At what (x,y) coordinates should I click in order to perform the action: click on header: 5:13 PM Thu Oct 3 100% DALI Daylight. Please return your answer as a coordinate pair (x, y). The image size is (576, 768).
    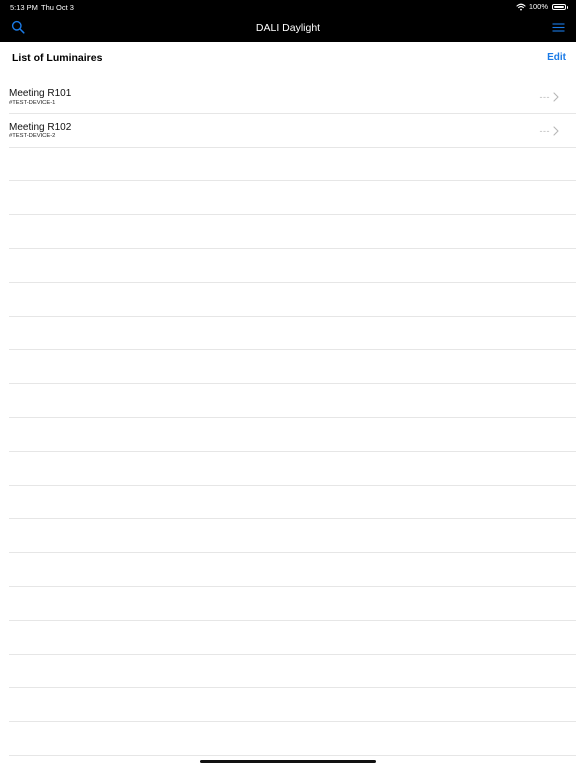
    Looking at the image, I should click on (288, 21).